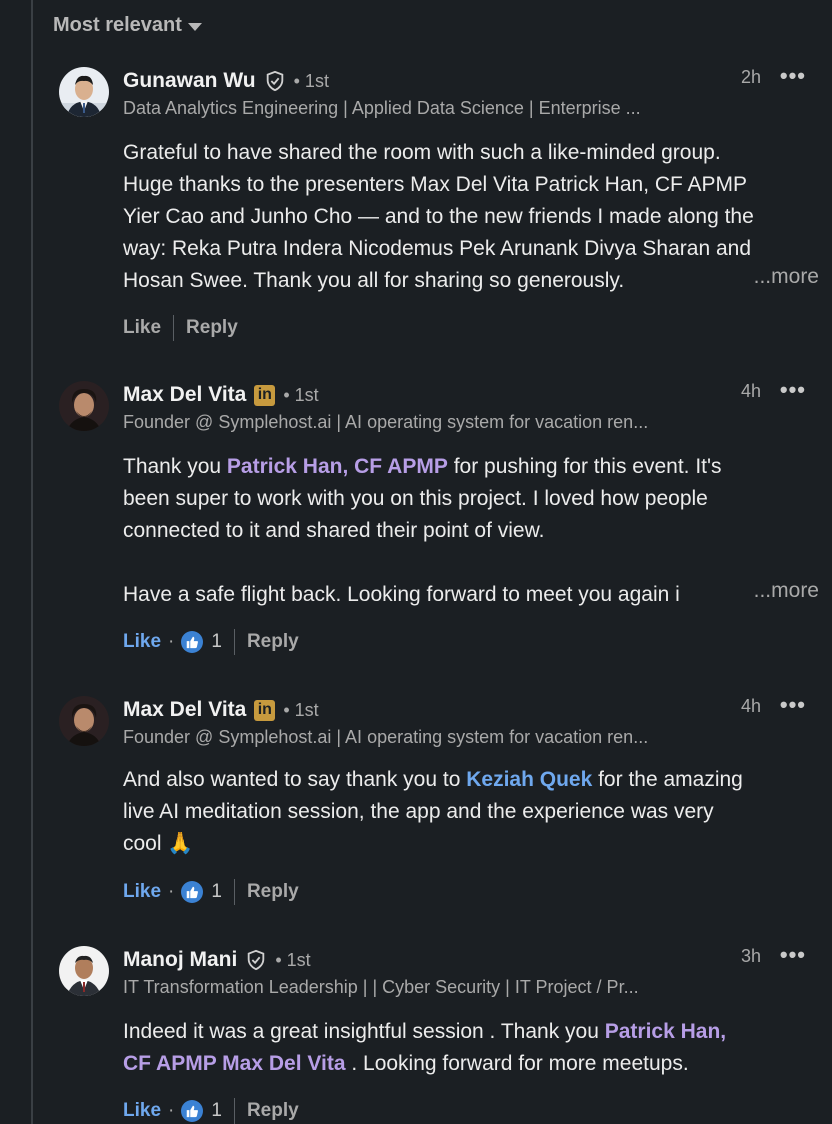 This screenshot has height=1124, width=832. Describe the element at coordinates (234, 1063) in the screenshot. I see `mention-link: CF APMP Max Del Vita` at that location.